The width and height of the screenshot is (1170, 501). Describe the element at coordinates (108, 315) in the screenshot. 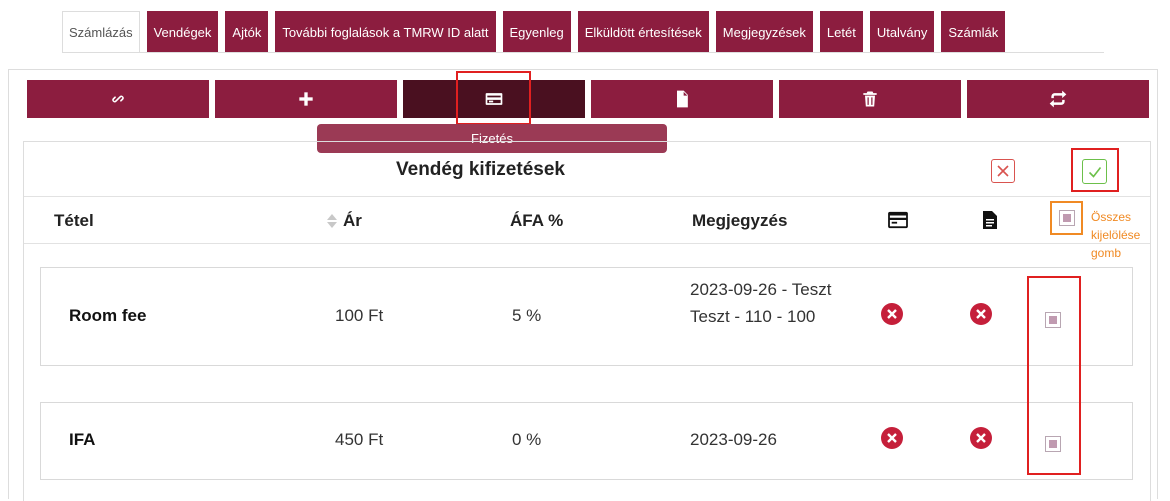

I see `row-item: Room fee` at that location.